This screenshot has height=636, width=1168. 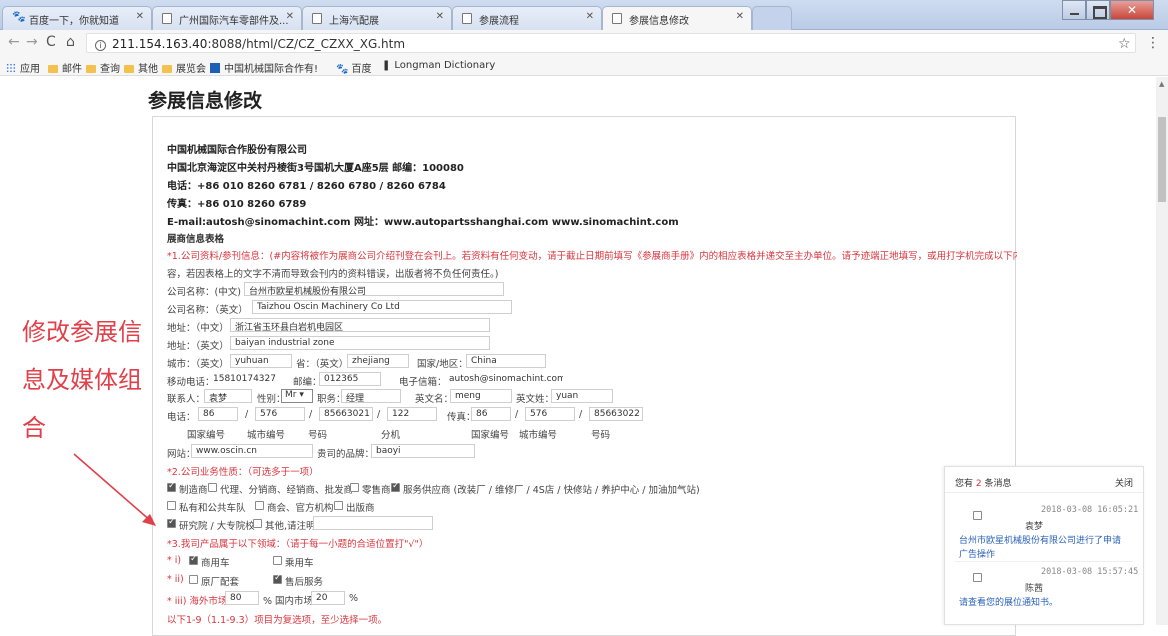 I want to click on checkbox-other, so click(x=257, y=523).